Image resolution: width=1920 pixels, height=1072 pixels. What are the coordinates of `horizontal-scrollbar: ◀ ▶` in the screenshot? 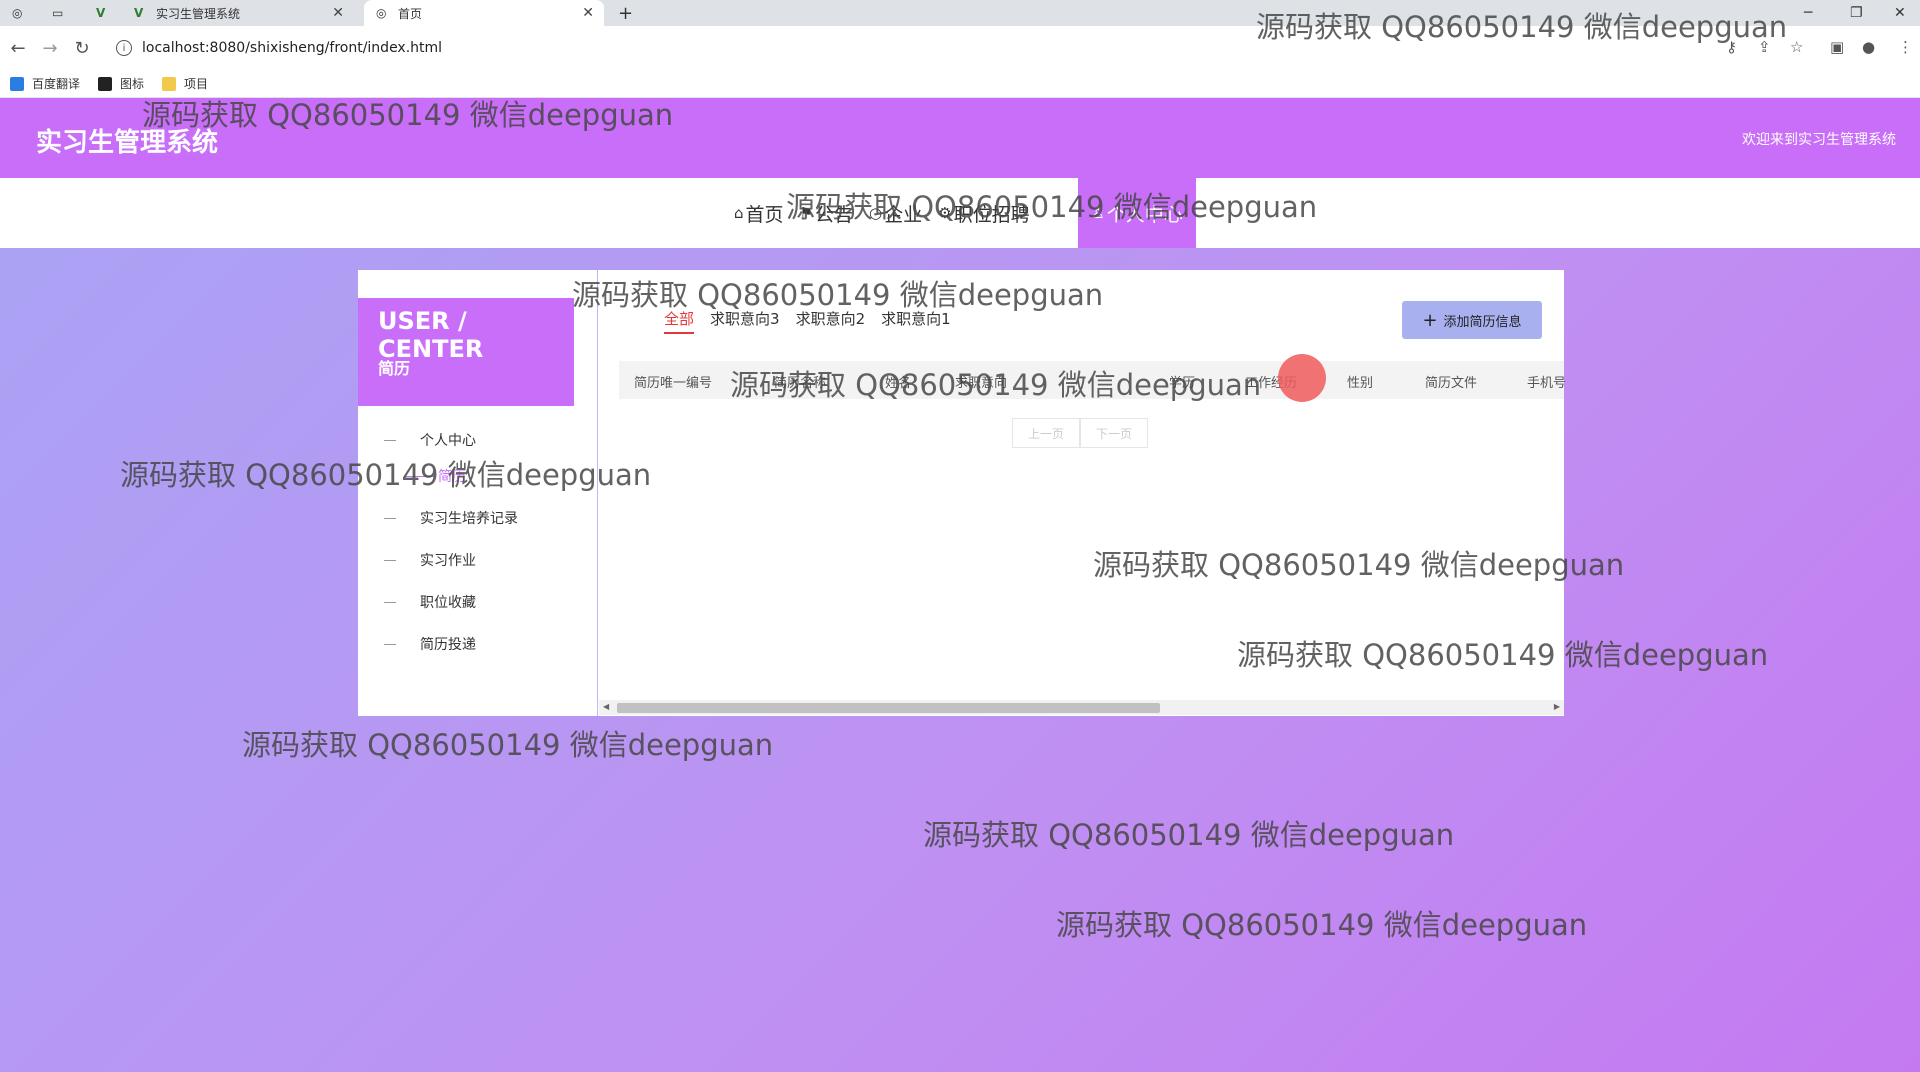 It's located at (1081, 707).